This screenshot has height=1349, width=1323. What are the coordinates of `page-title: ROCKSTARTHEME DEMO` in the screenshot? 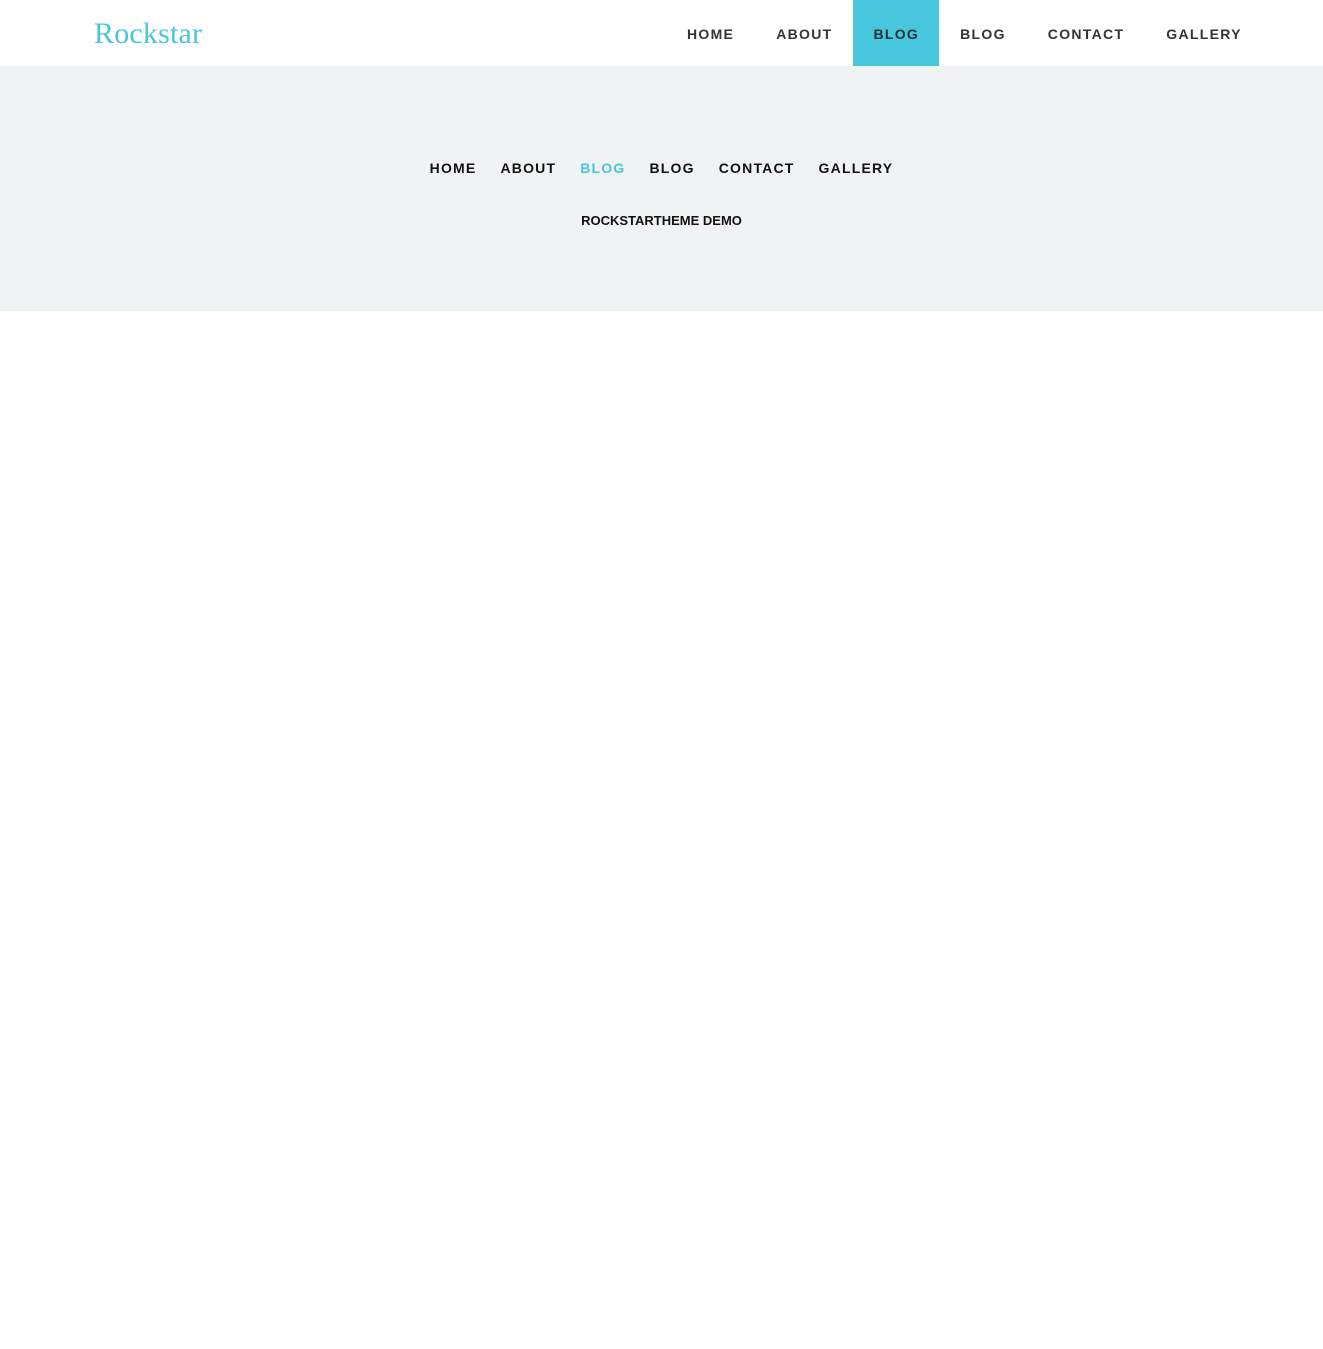 It's located at (661, 220).